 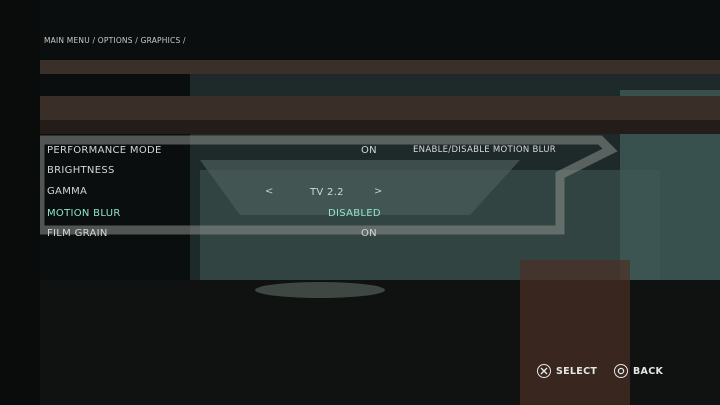 What do you see at coordinates (577, 371) in the screenshot?
I see `select-label: SELECT` at bounding box center [577, 371].